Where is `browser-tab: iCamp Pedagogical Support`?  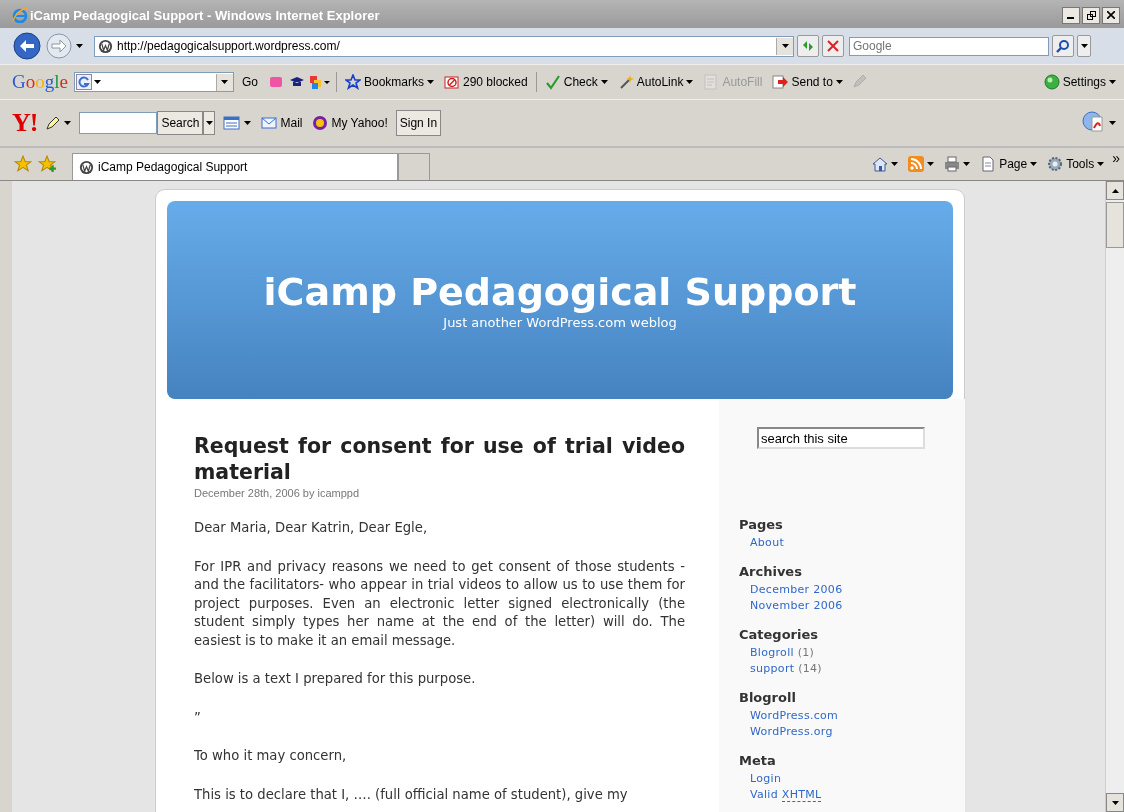 browser-tab: iCamp Pedagogical Support is located at coordinates (235, 166).